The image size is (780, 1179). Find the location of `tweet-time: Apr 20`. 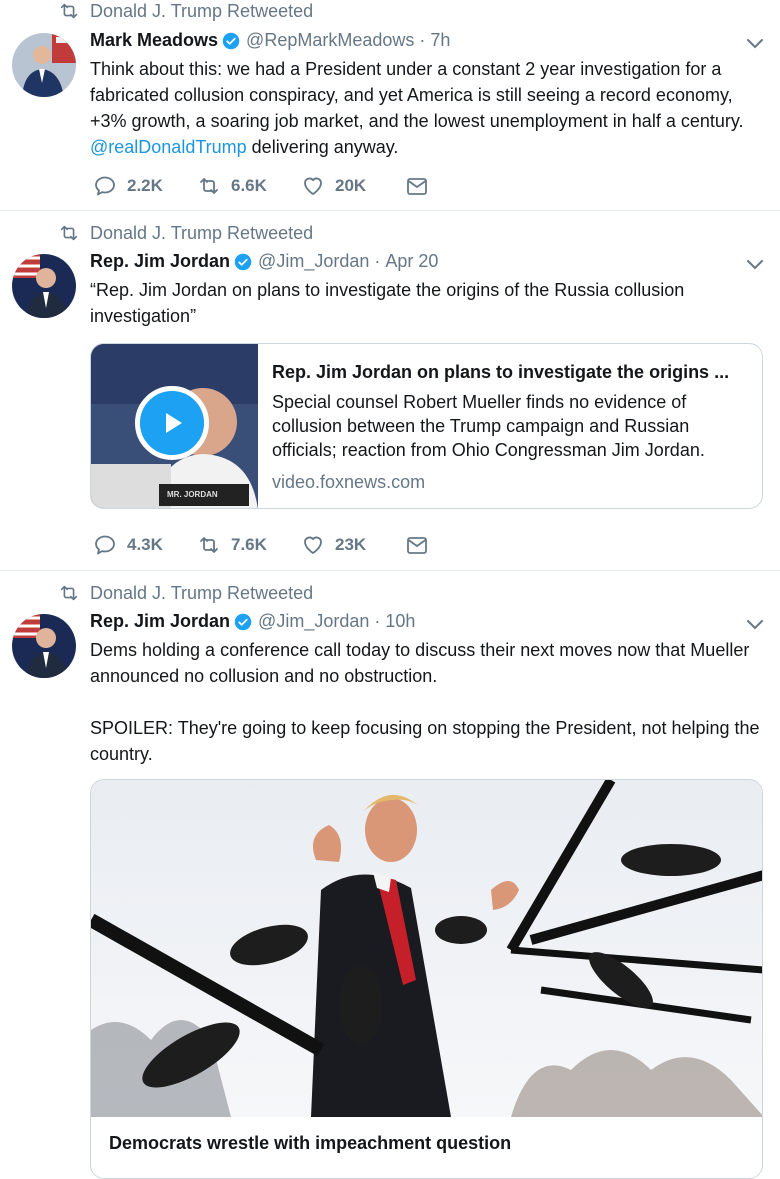

tweet-time: Apr 20 is located at coordinates (411, 261).